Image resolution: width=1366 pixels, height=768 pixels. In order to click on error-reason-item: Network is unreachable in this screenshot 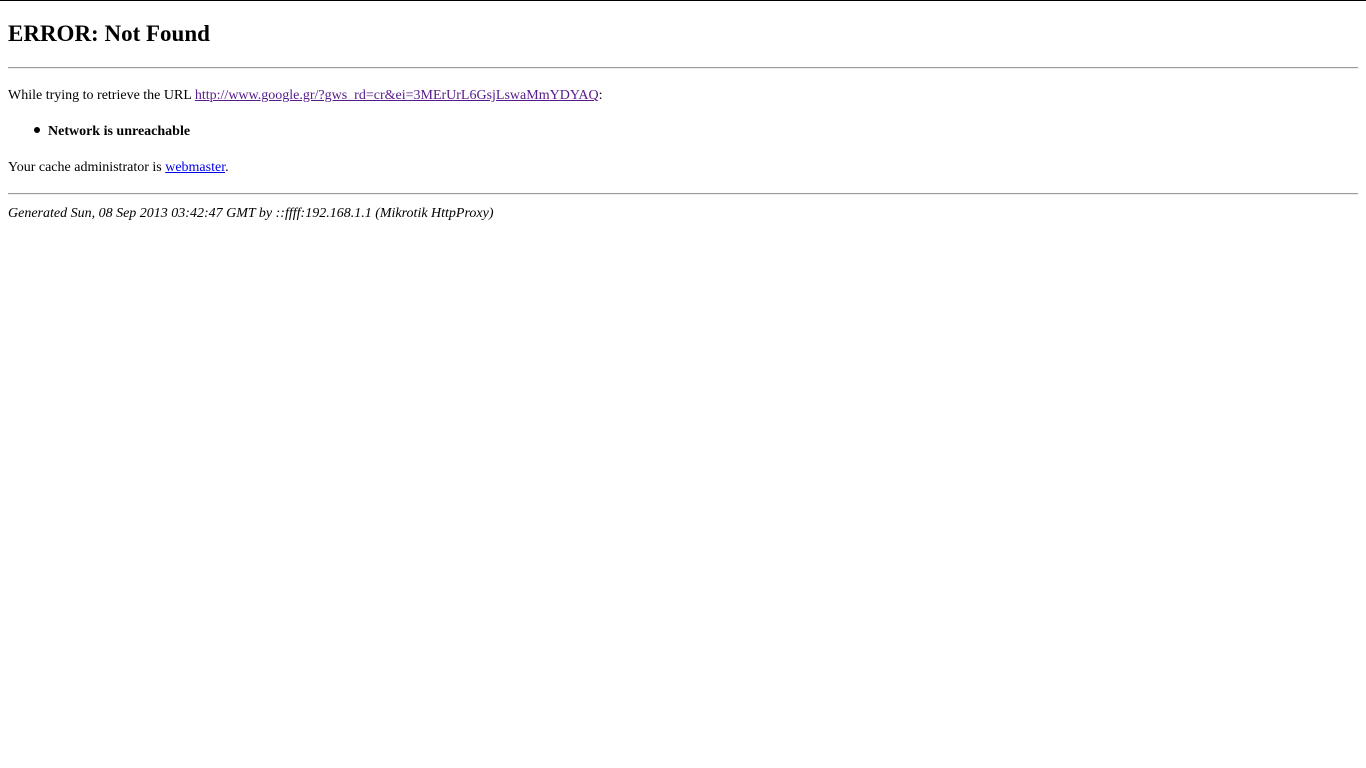, I will do `click(112, 132)`.